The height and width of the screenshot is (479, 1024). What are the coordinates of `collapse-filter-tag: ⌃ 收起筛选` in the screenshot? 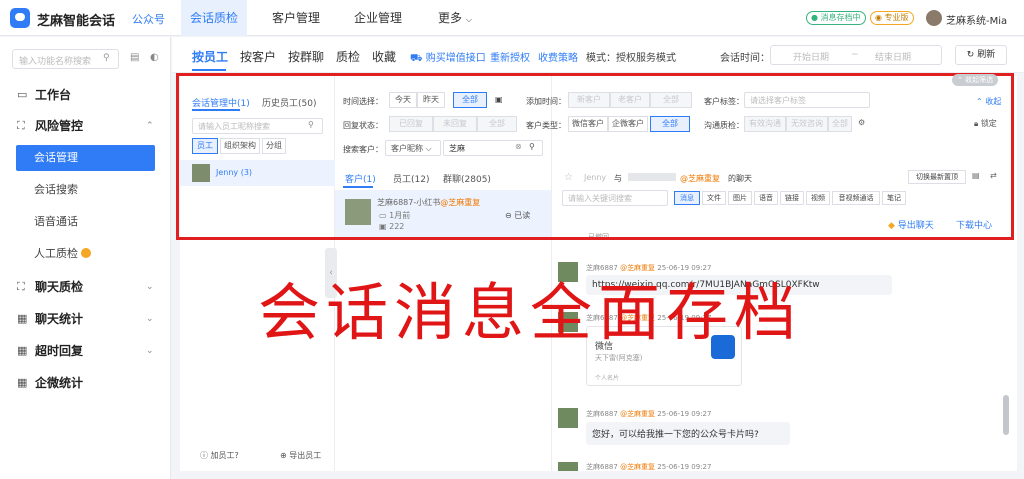 It's located at (975, 80).